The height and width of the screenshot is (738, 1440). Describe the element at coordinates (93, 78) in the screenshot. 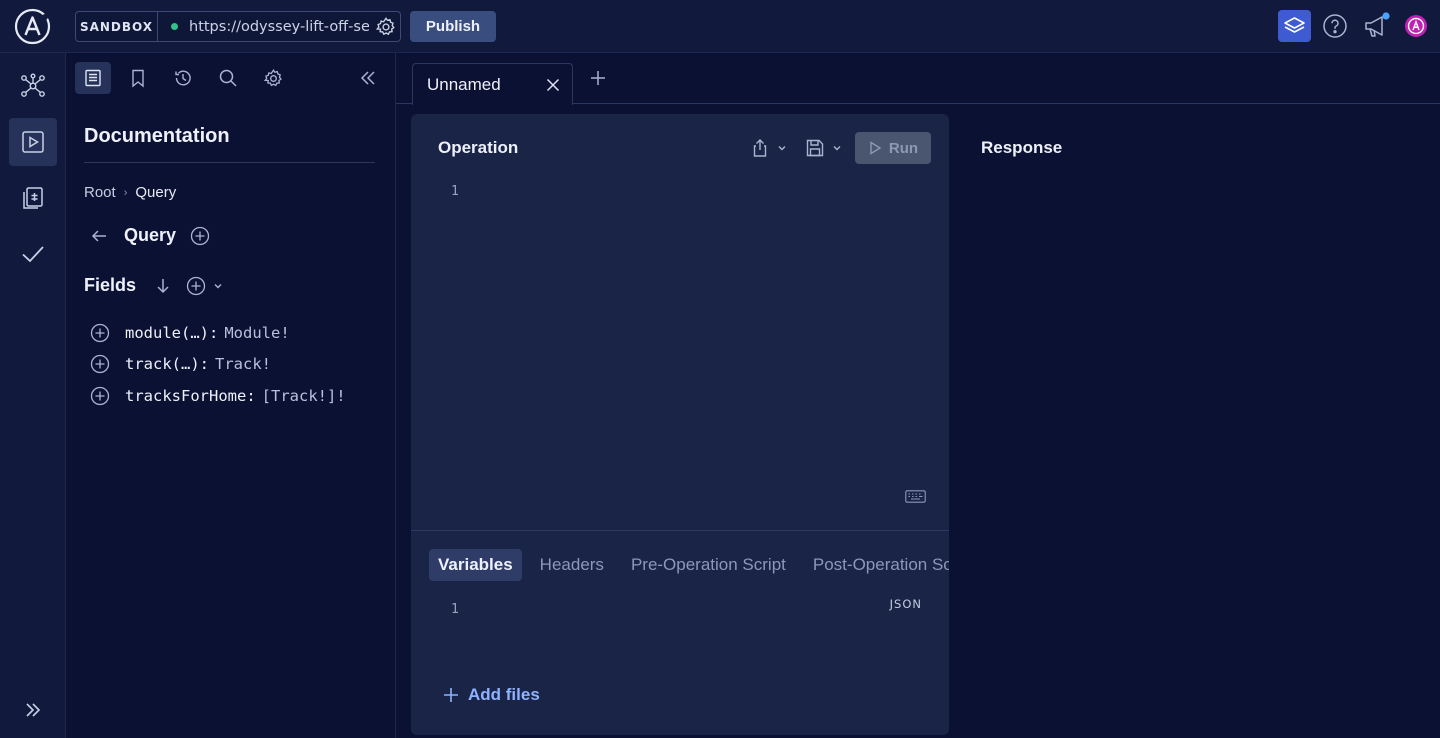

I see `documentation-icon` at that location.